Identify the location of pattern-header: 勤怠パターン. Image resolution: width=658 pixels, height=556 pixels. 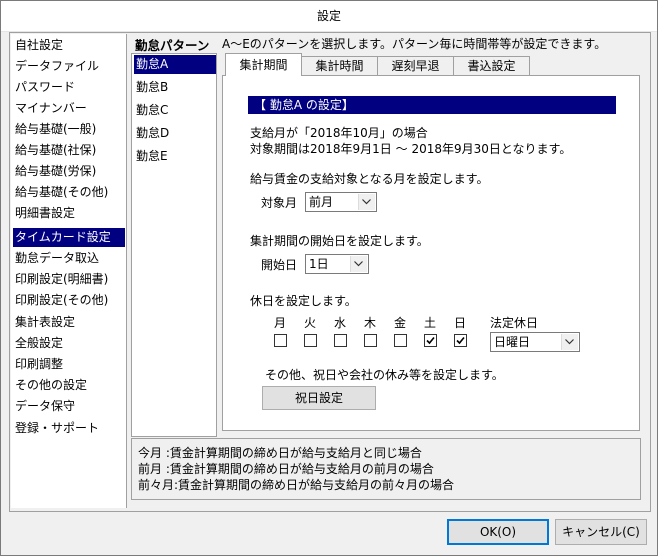
(172, 45).